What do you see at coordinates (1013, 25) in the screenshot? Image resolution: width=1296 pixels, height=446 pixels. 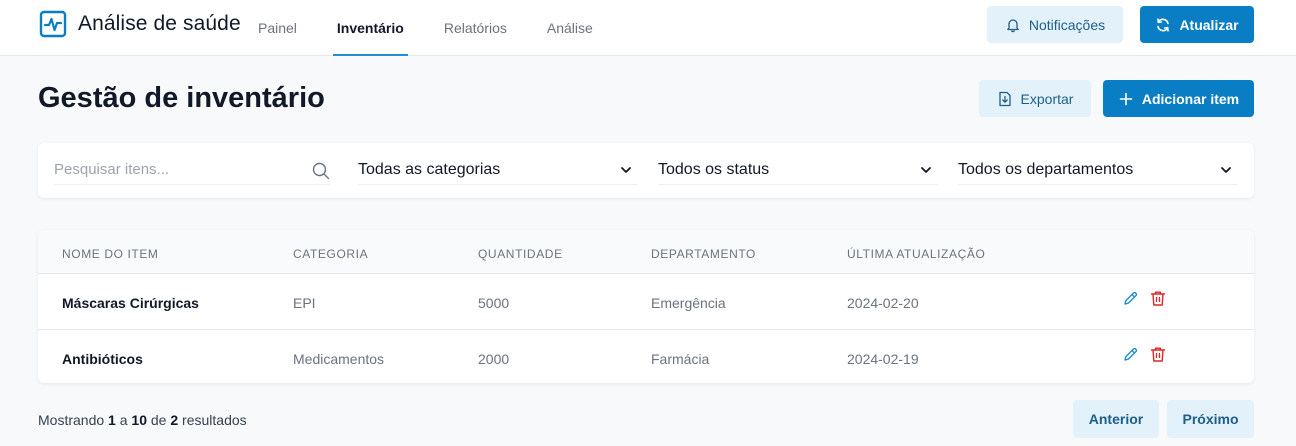 I see `bell-icon` at bounding box center [1013, 25].